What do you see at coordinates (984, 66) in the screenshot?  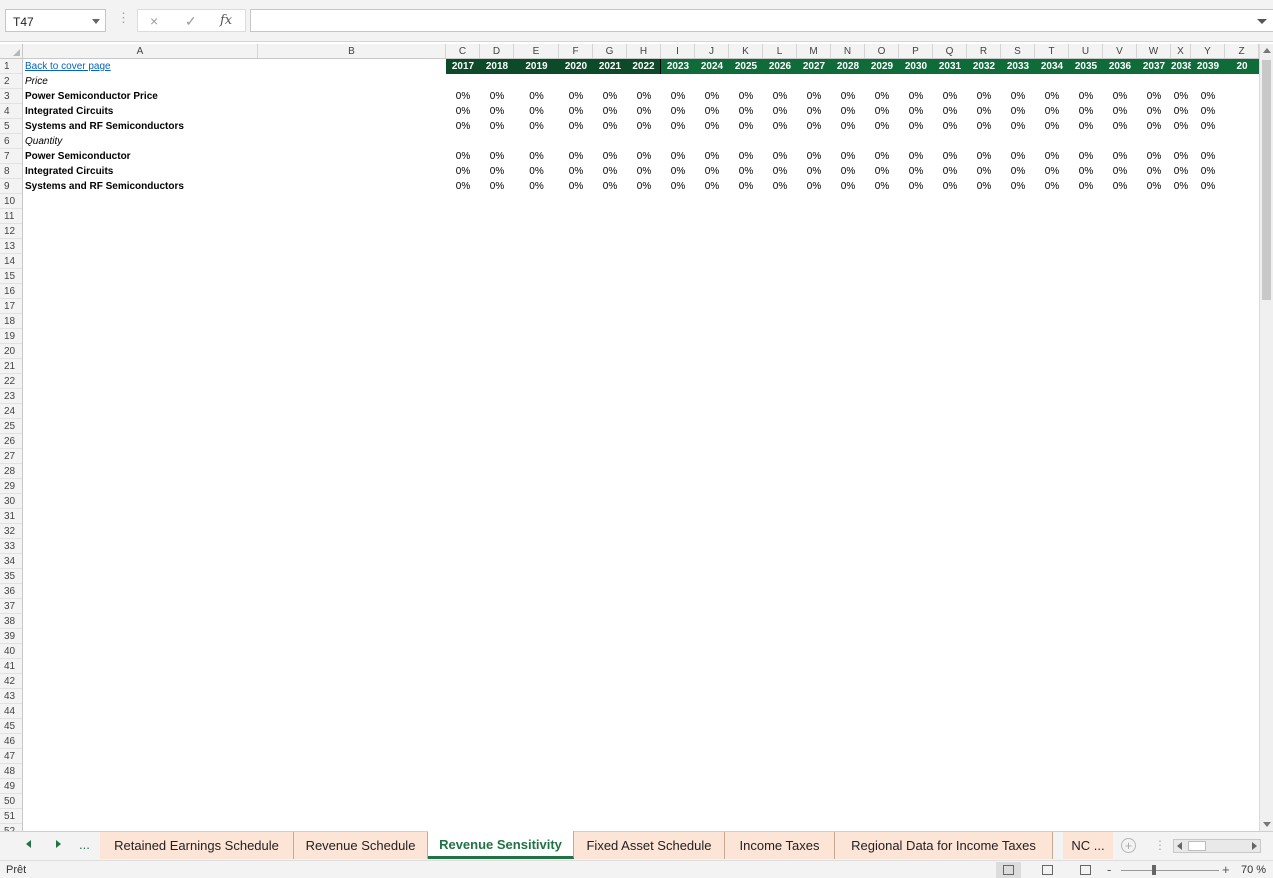 I see `year-header-cell: 2032` at bounding box center [984, 66].